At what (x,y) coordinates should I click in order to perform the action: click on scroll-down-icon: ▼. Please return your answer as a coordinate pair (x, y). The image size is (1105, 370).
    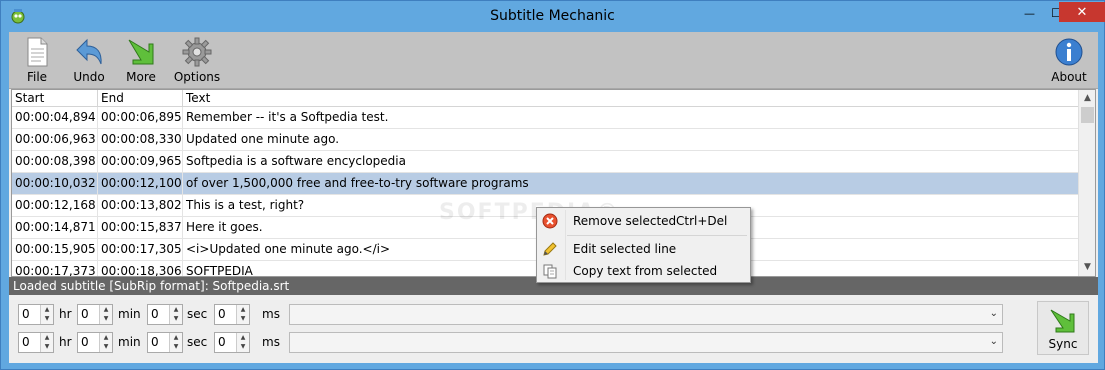
    Looking at the image, I should click on (1087, 267).